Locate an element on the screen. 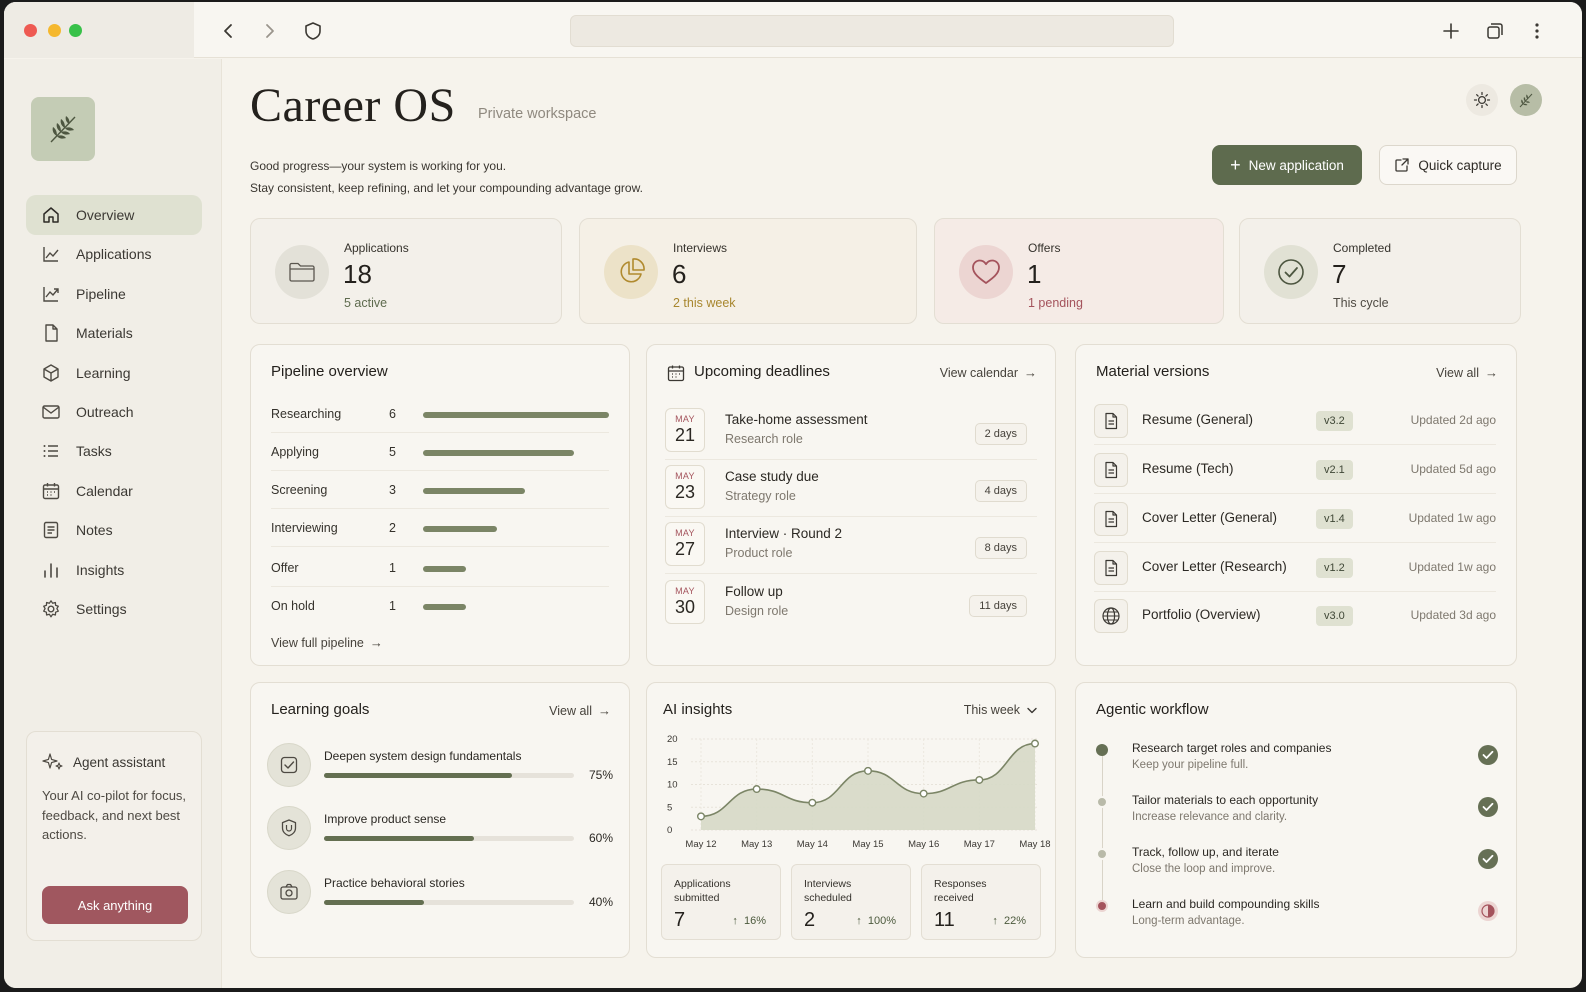  maximize-window-button is located at coordinates (75, 30).